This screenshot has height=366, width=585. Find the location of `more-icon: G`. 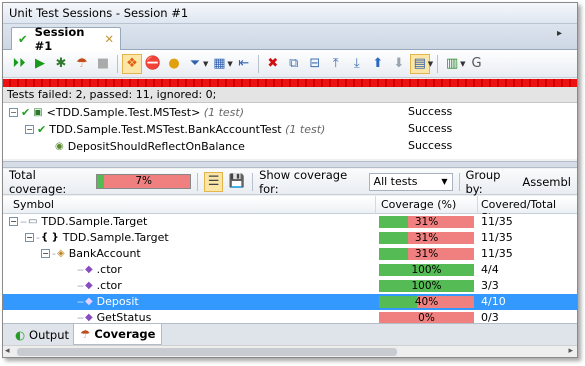

more-icon: G is located at coordinates (477, 64).